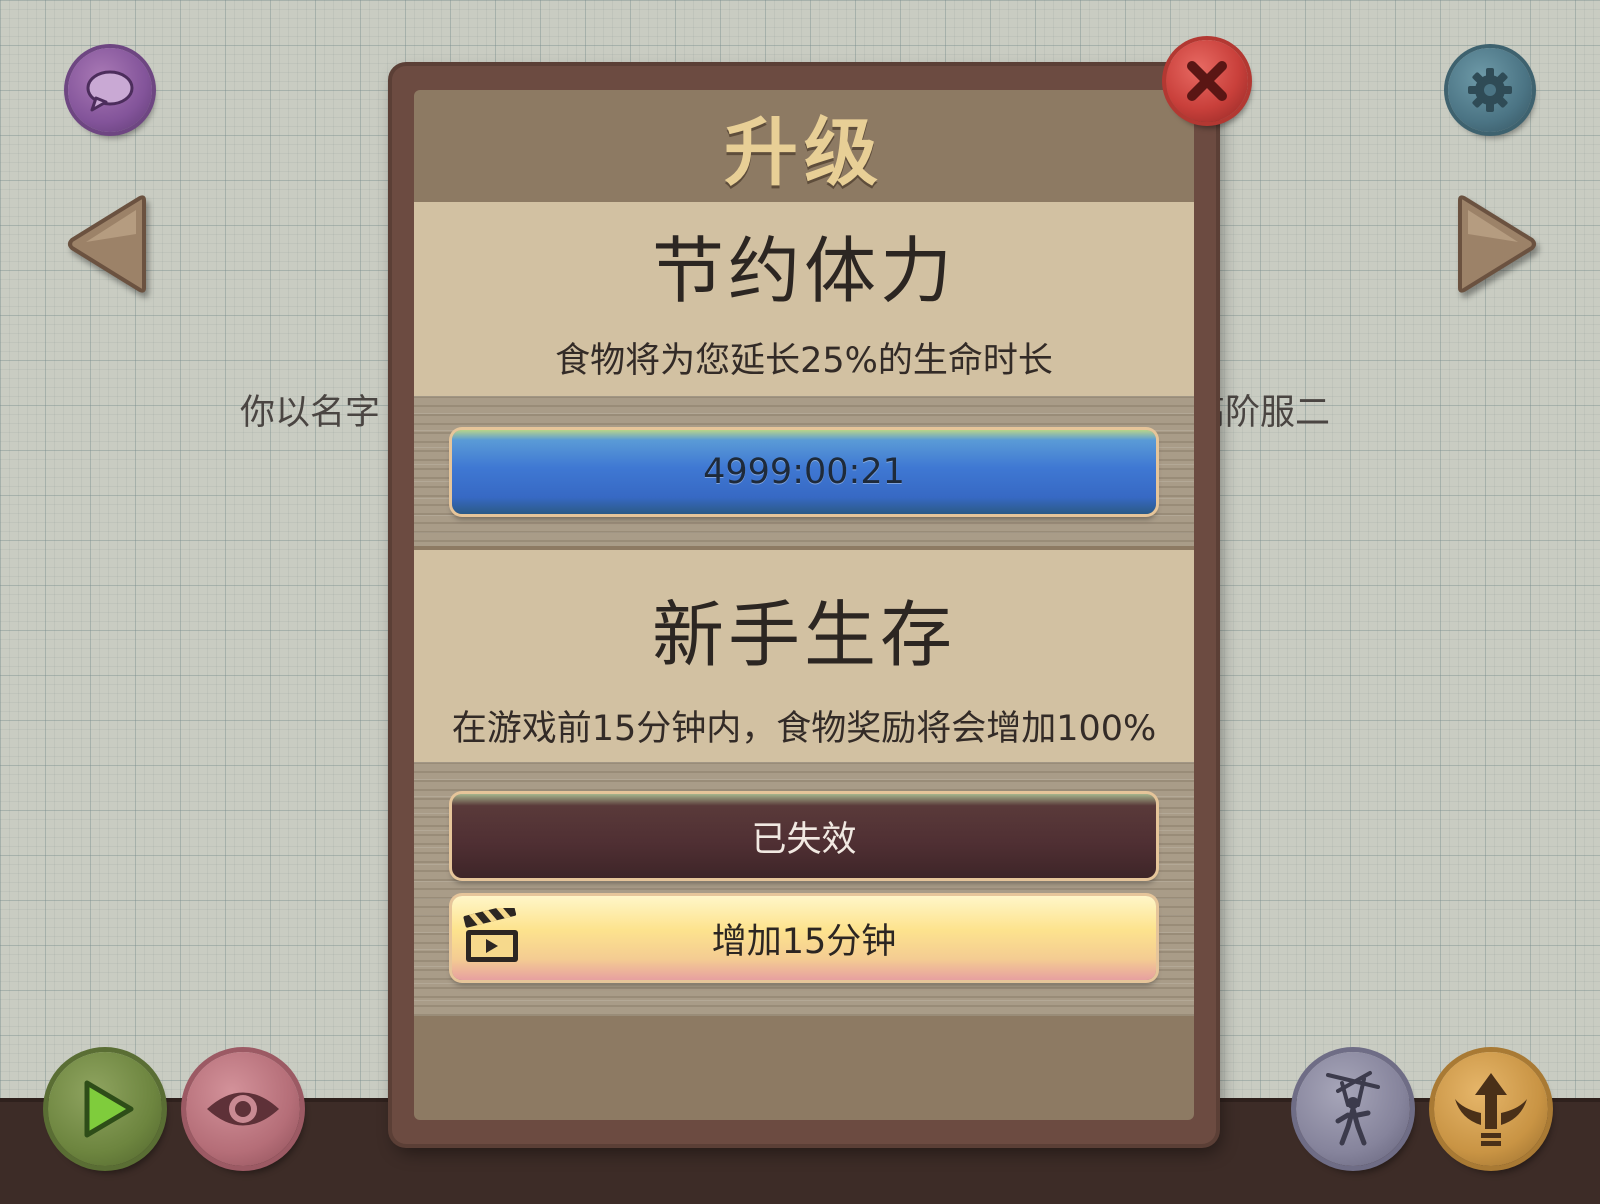  I want to click on section-save-stamina: 节约体力 食物将为您延长25%的生命时长, so click(804, 299).